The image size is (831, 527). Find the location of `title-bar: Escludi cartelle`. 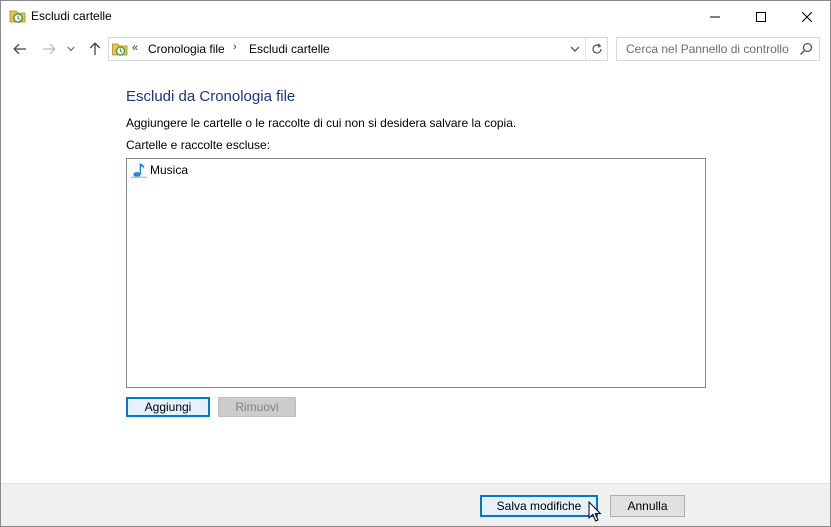

title-bar: Escludi cartelle is located at coordinates (415, 16).